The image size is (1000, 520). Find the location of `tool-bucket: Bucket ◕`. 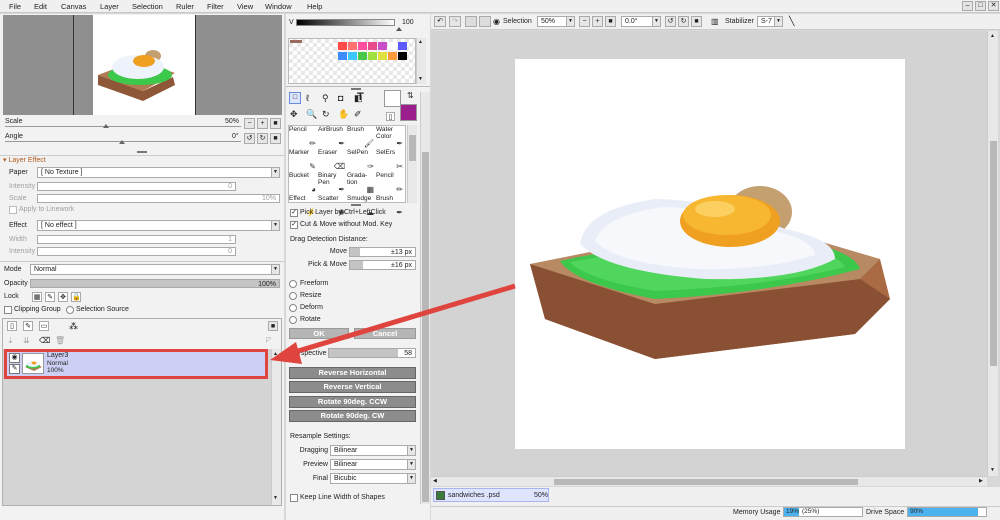

tool-bucket: Bucket ◕ is located at coordinates (303, 183).